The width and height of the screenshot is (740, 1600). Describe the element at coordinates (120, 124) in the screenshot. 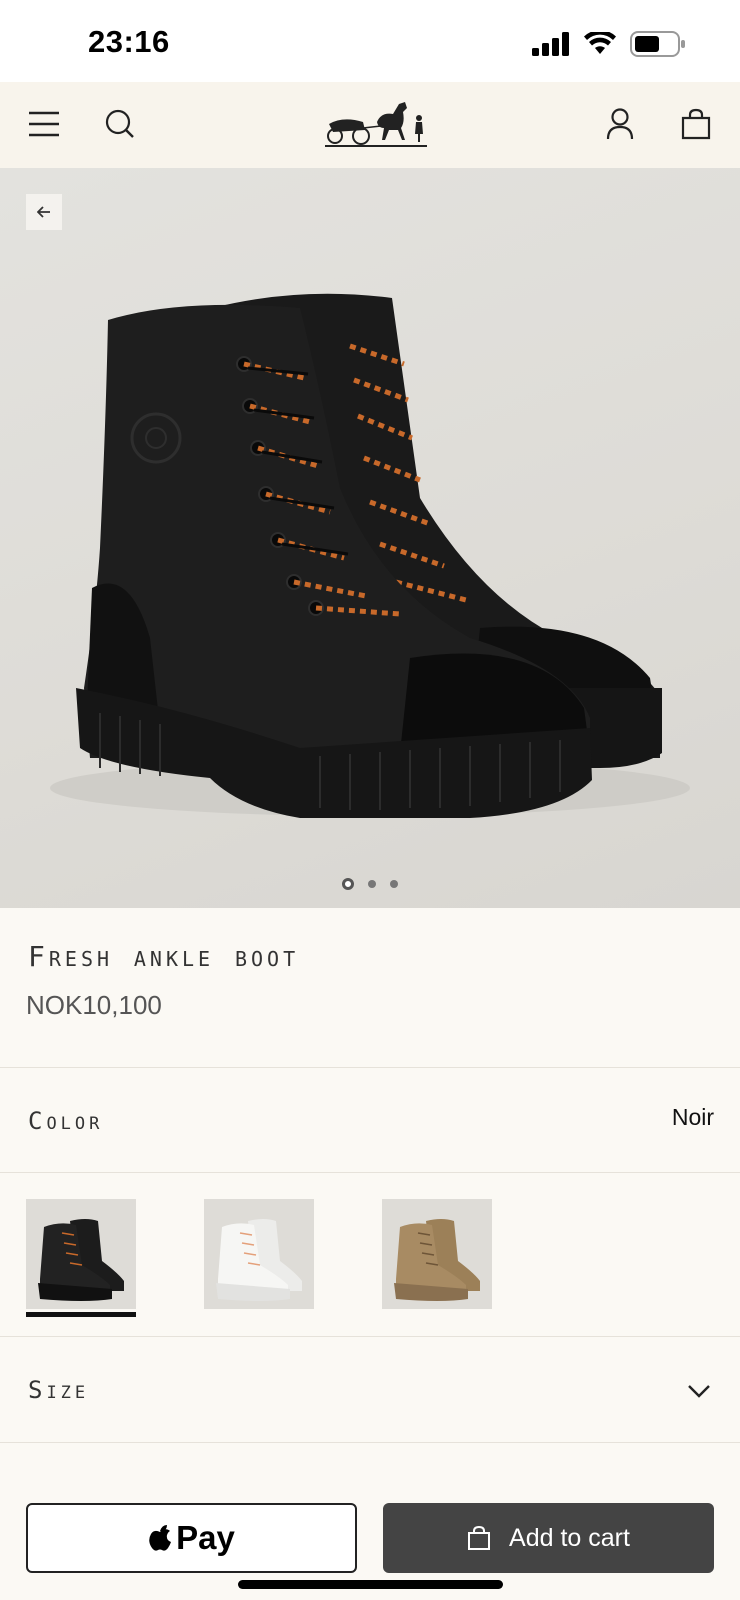

I see `search-icon` at that location.